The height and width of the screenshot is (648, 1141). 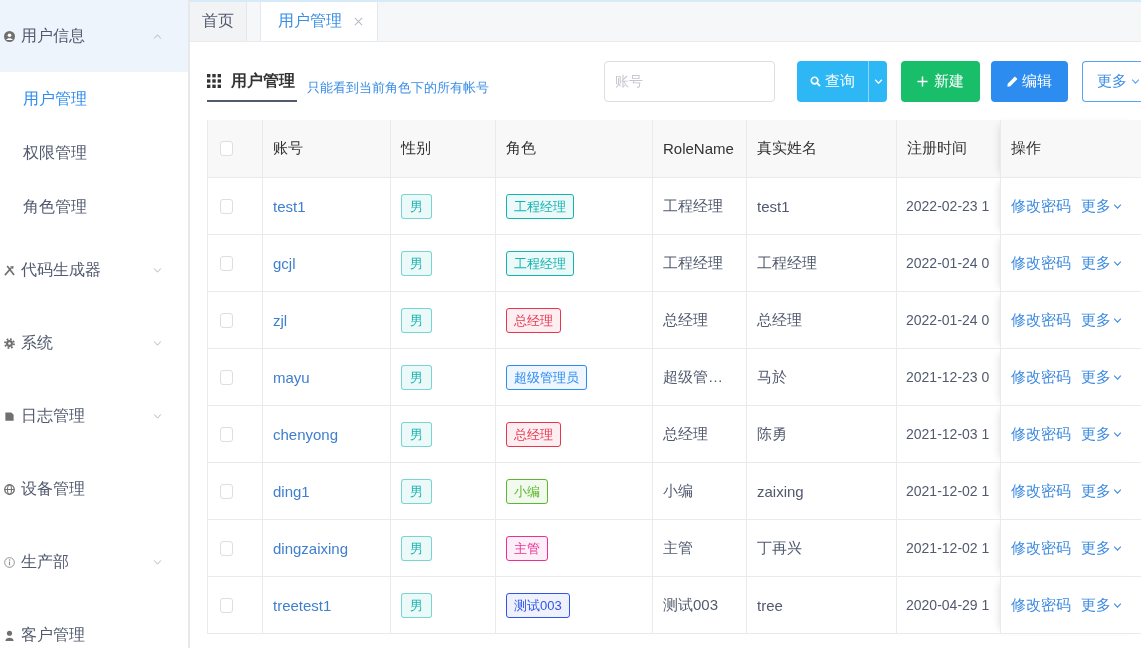 I want to click on column-header: RoleName, so click(x=699, y=149).